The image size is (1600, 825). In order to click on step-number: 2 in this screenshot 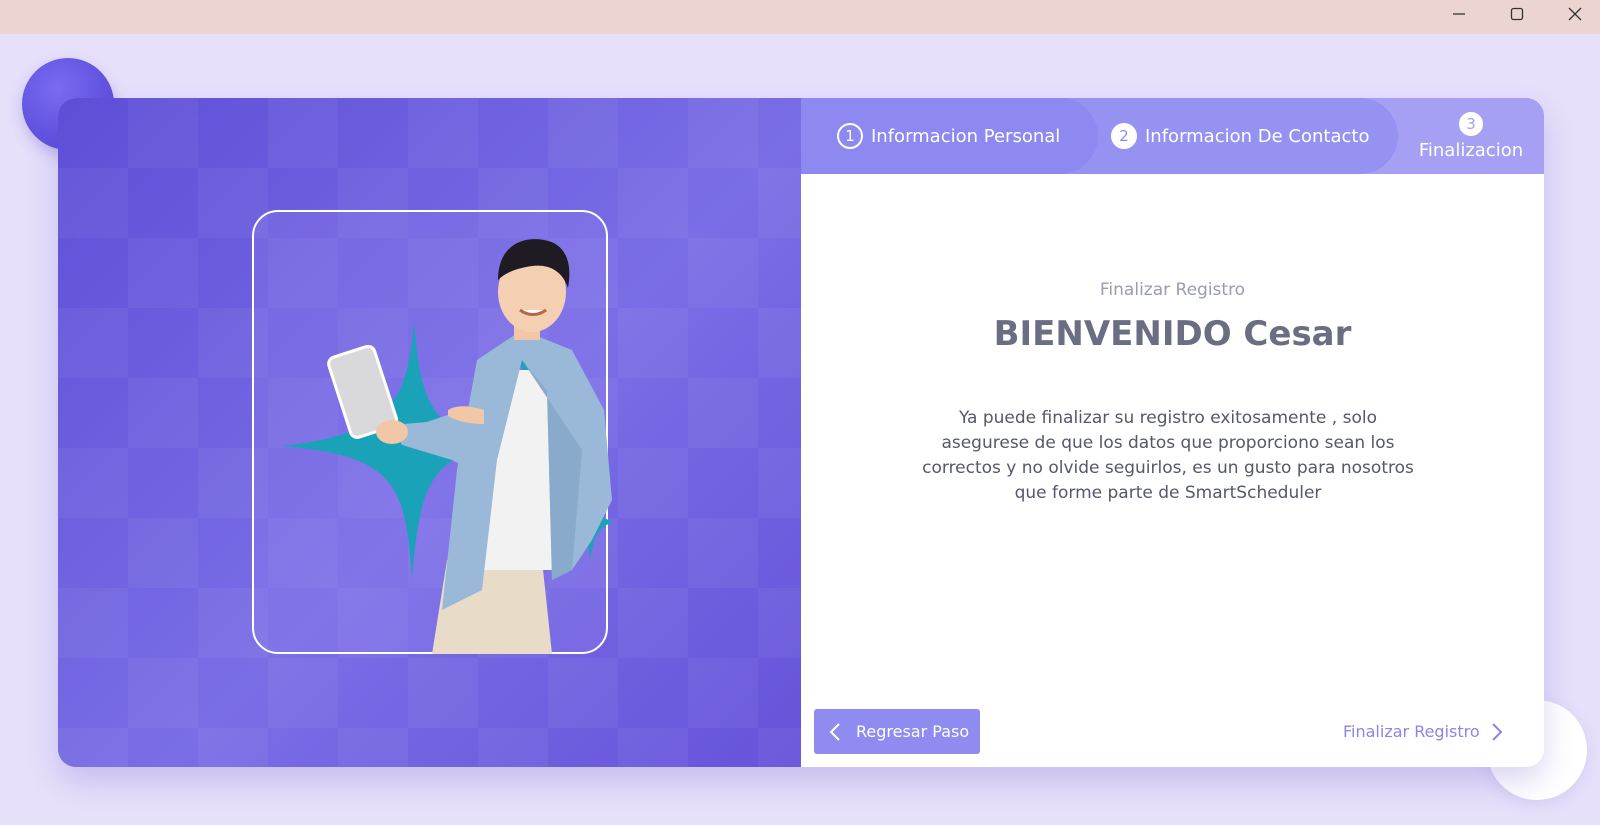, I will do `click(1124, 136)`.